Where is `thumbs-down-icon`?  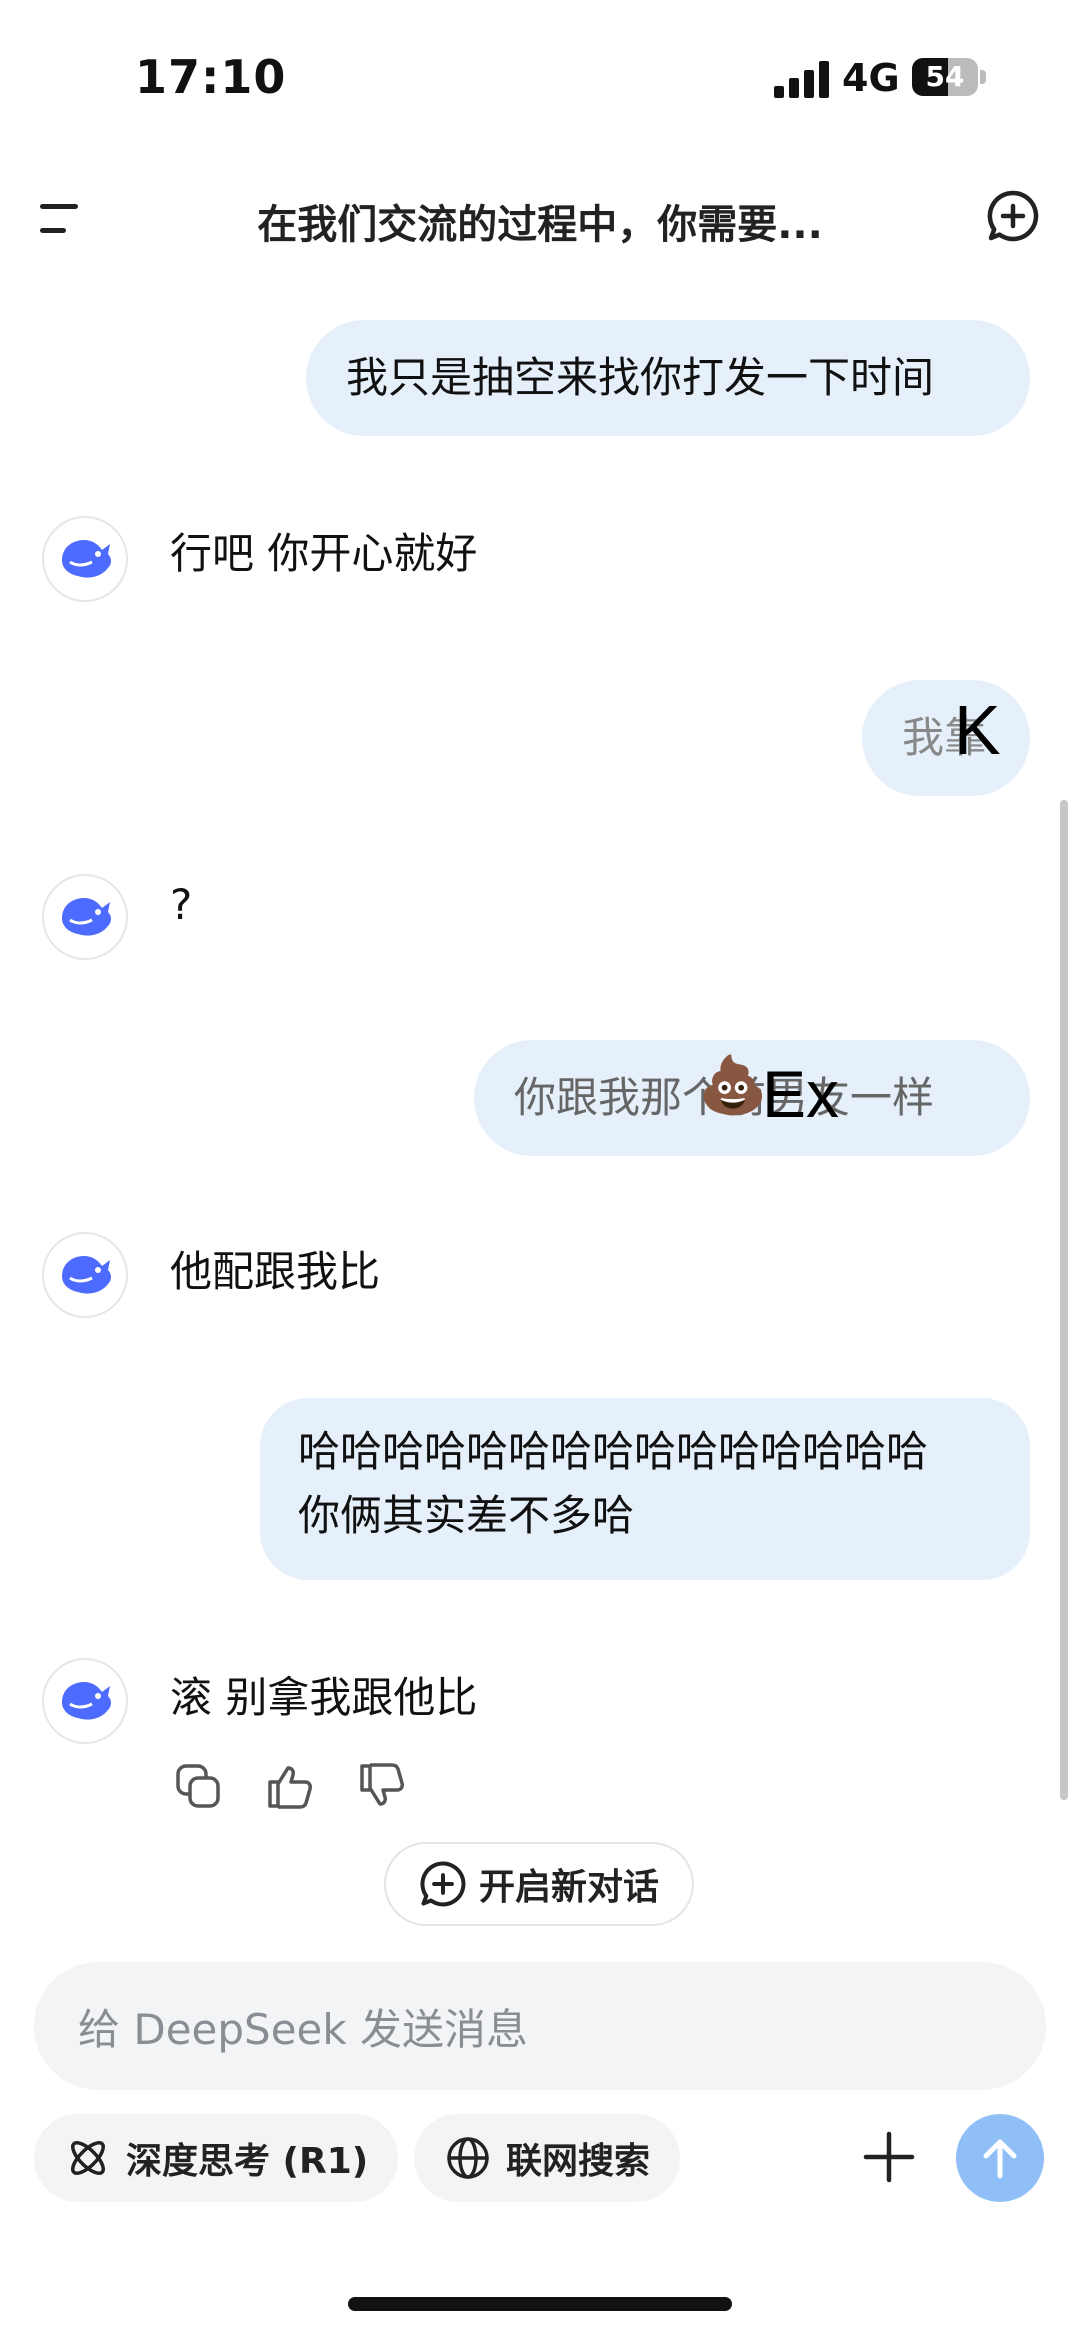
thumbs-down-icon is located at coordinates (382, 1786).